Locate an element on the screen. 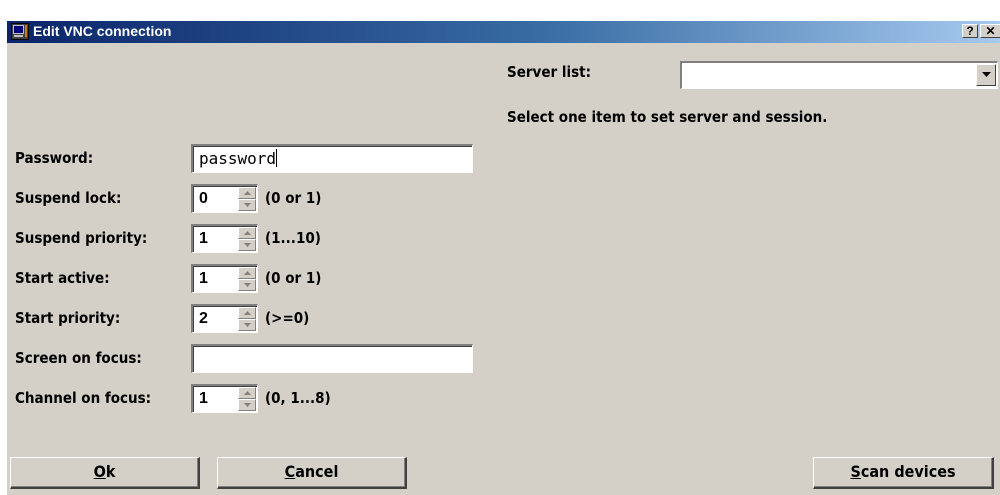  cancel-button: Cancel is located at coordinates (312, 473).